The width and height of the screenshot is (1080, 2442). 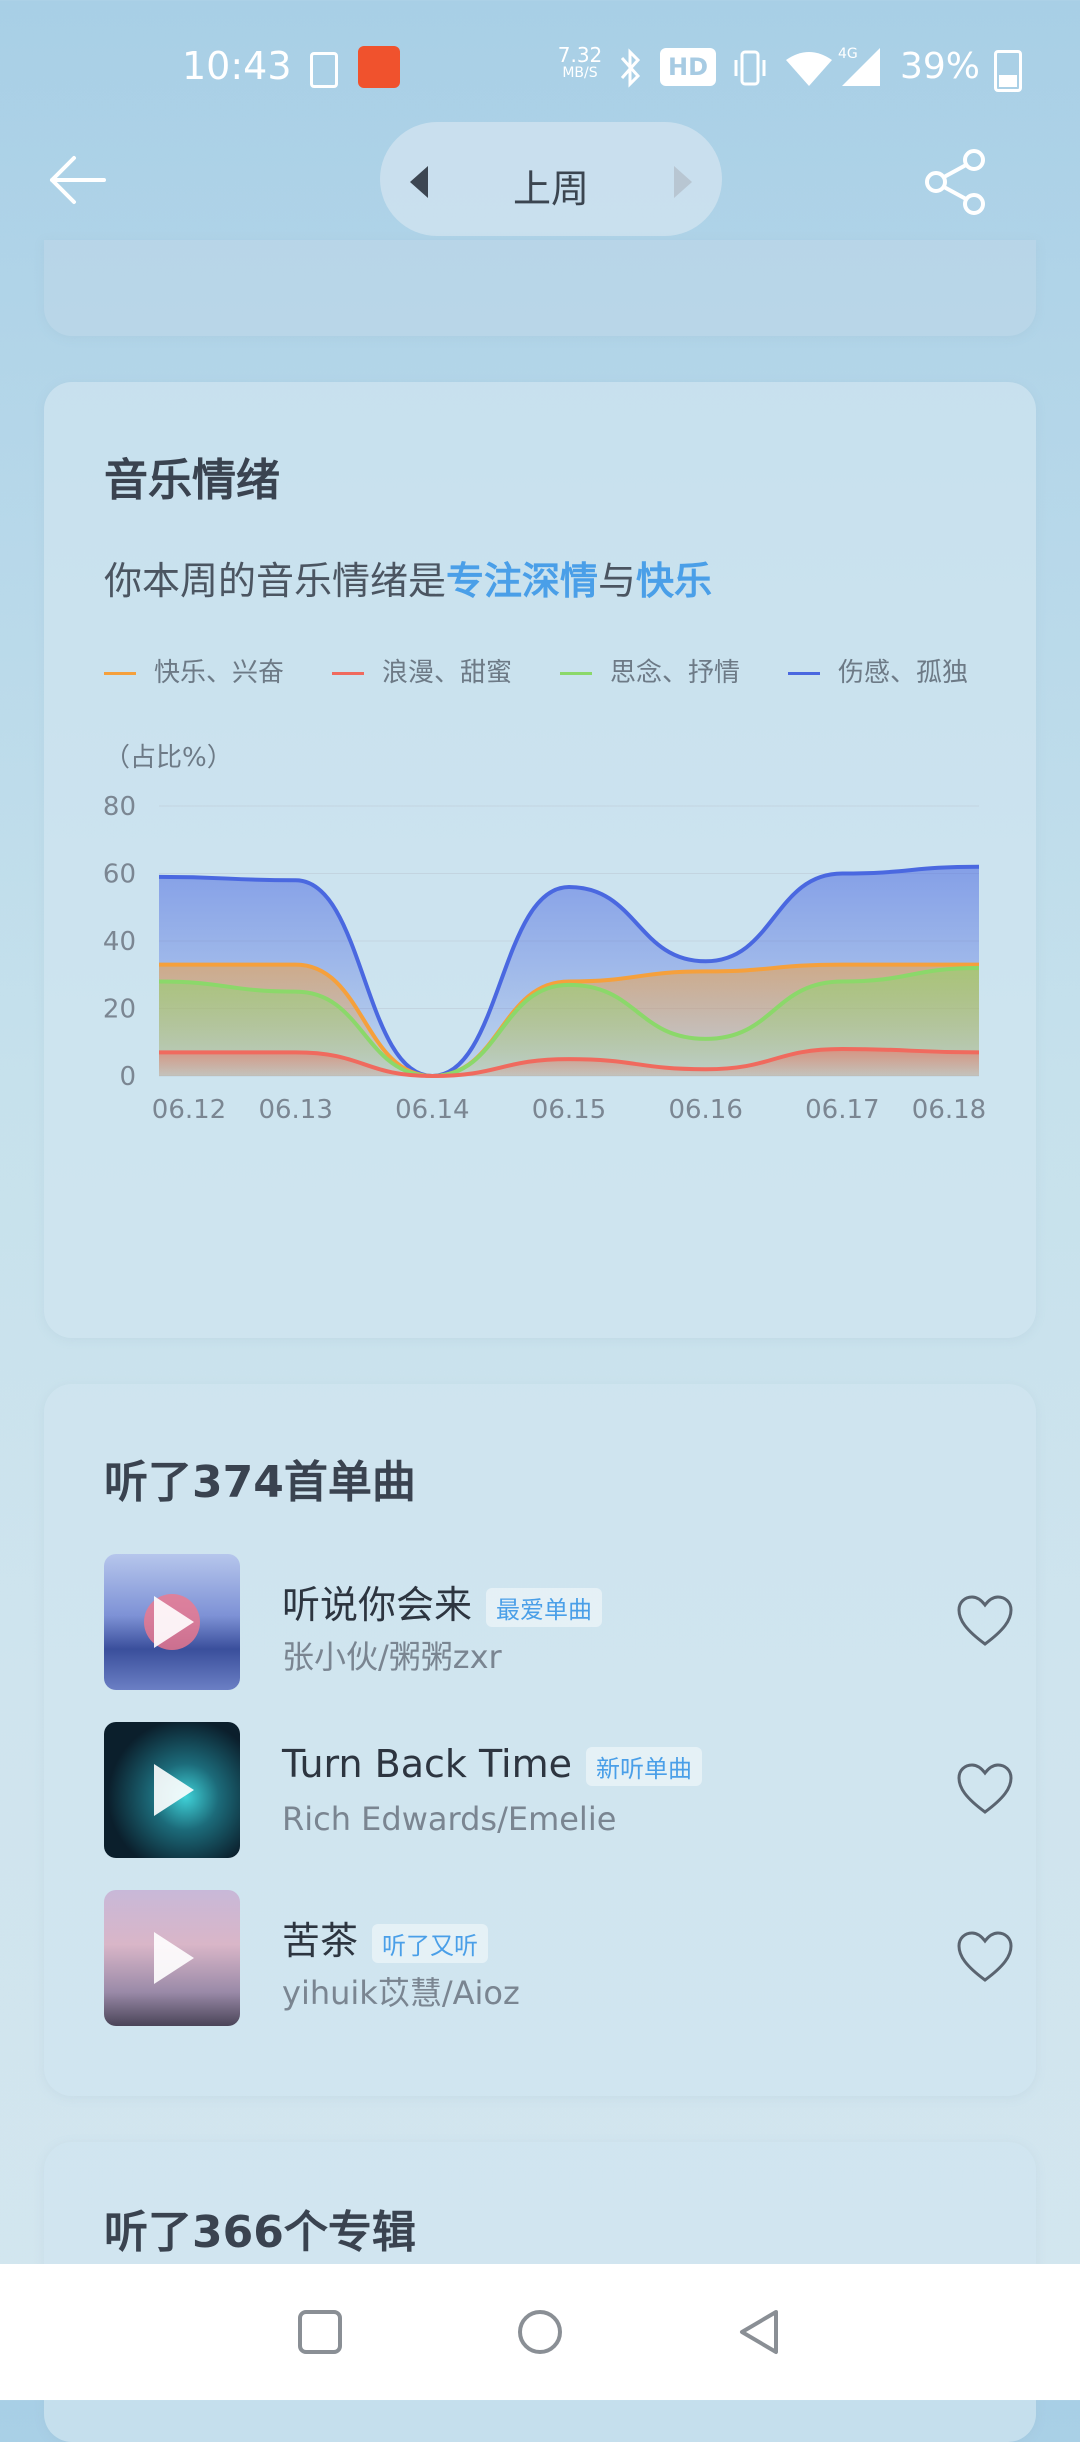 What do you see at coordinates (260, 2232) in the screenshot?
I see `albums-title: 听了366个专辑` at bounding box center [260, 2232].